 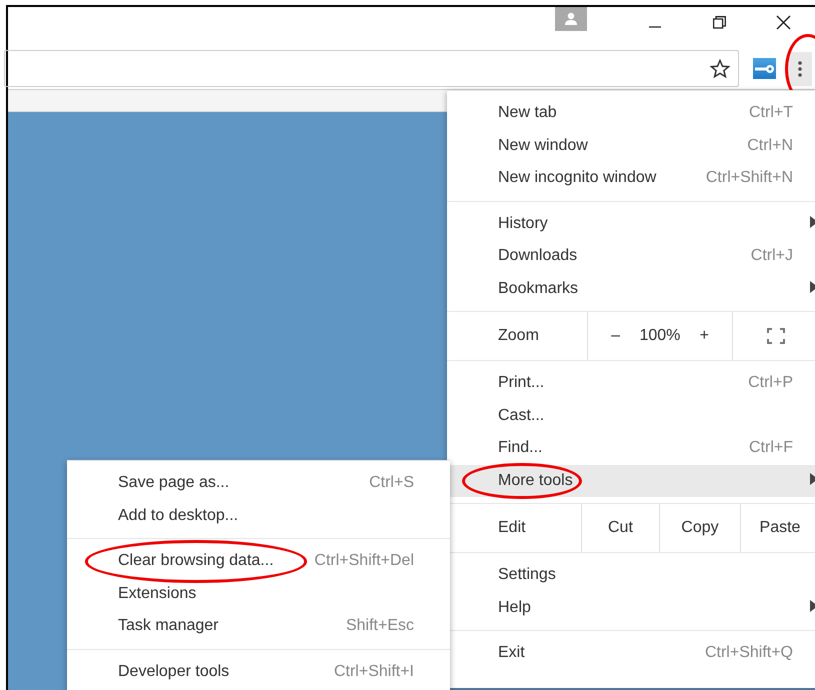 What do you see at coordinates (748, 653) in the screenshot?
I see `shortcut-text: Ctrl+Shift+Q` at bounding box center [748, 653].